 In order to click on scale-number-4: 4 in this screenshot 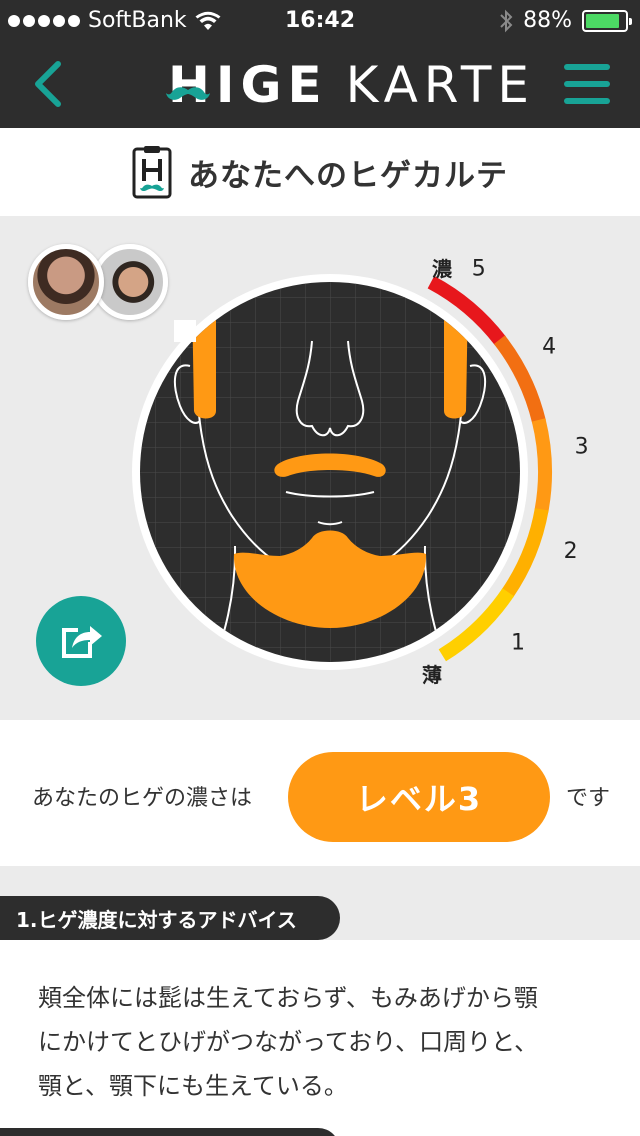, I will do `click(549, 347)`.